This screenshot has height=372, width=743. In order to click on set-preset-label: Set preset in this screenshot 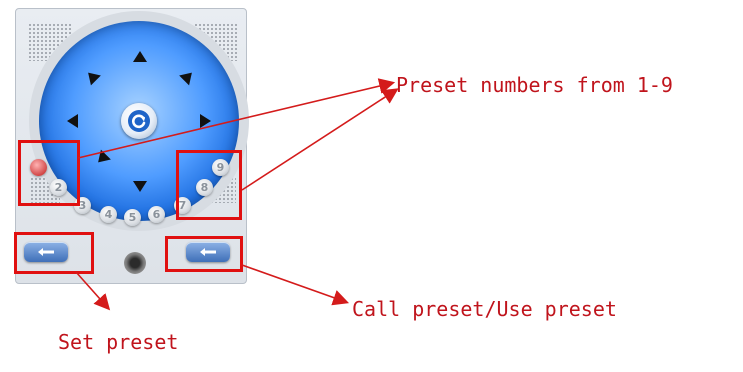, I will do `click(118, 342)`.